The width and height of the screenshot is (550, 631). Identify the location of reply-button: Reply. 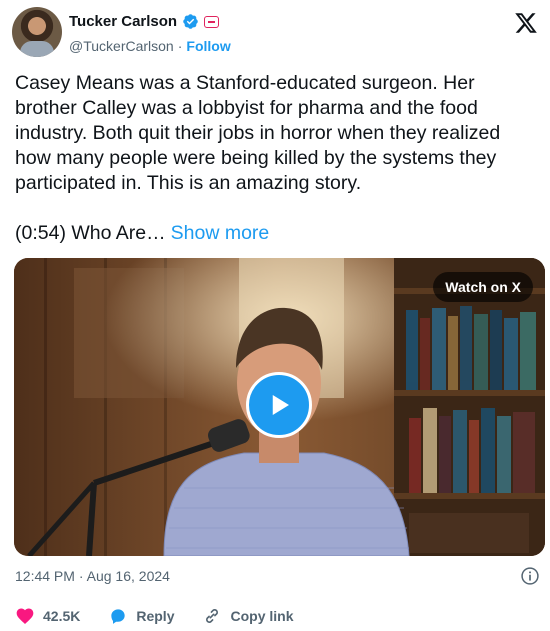
(141, 616).